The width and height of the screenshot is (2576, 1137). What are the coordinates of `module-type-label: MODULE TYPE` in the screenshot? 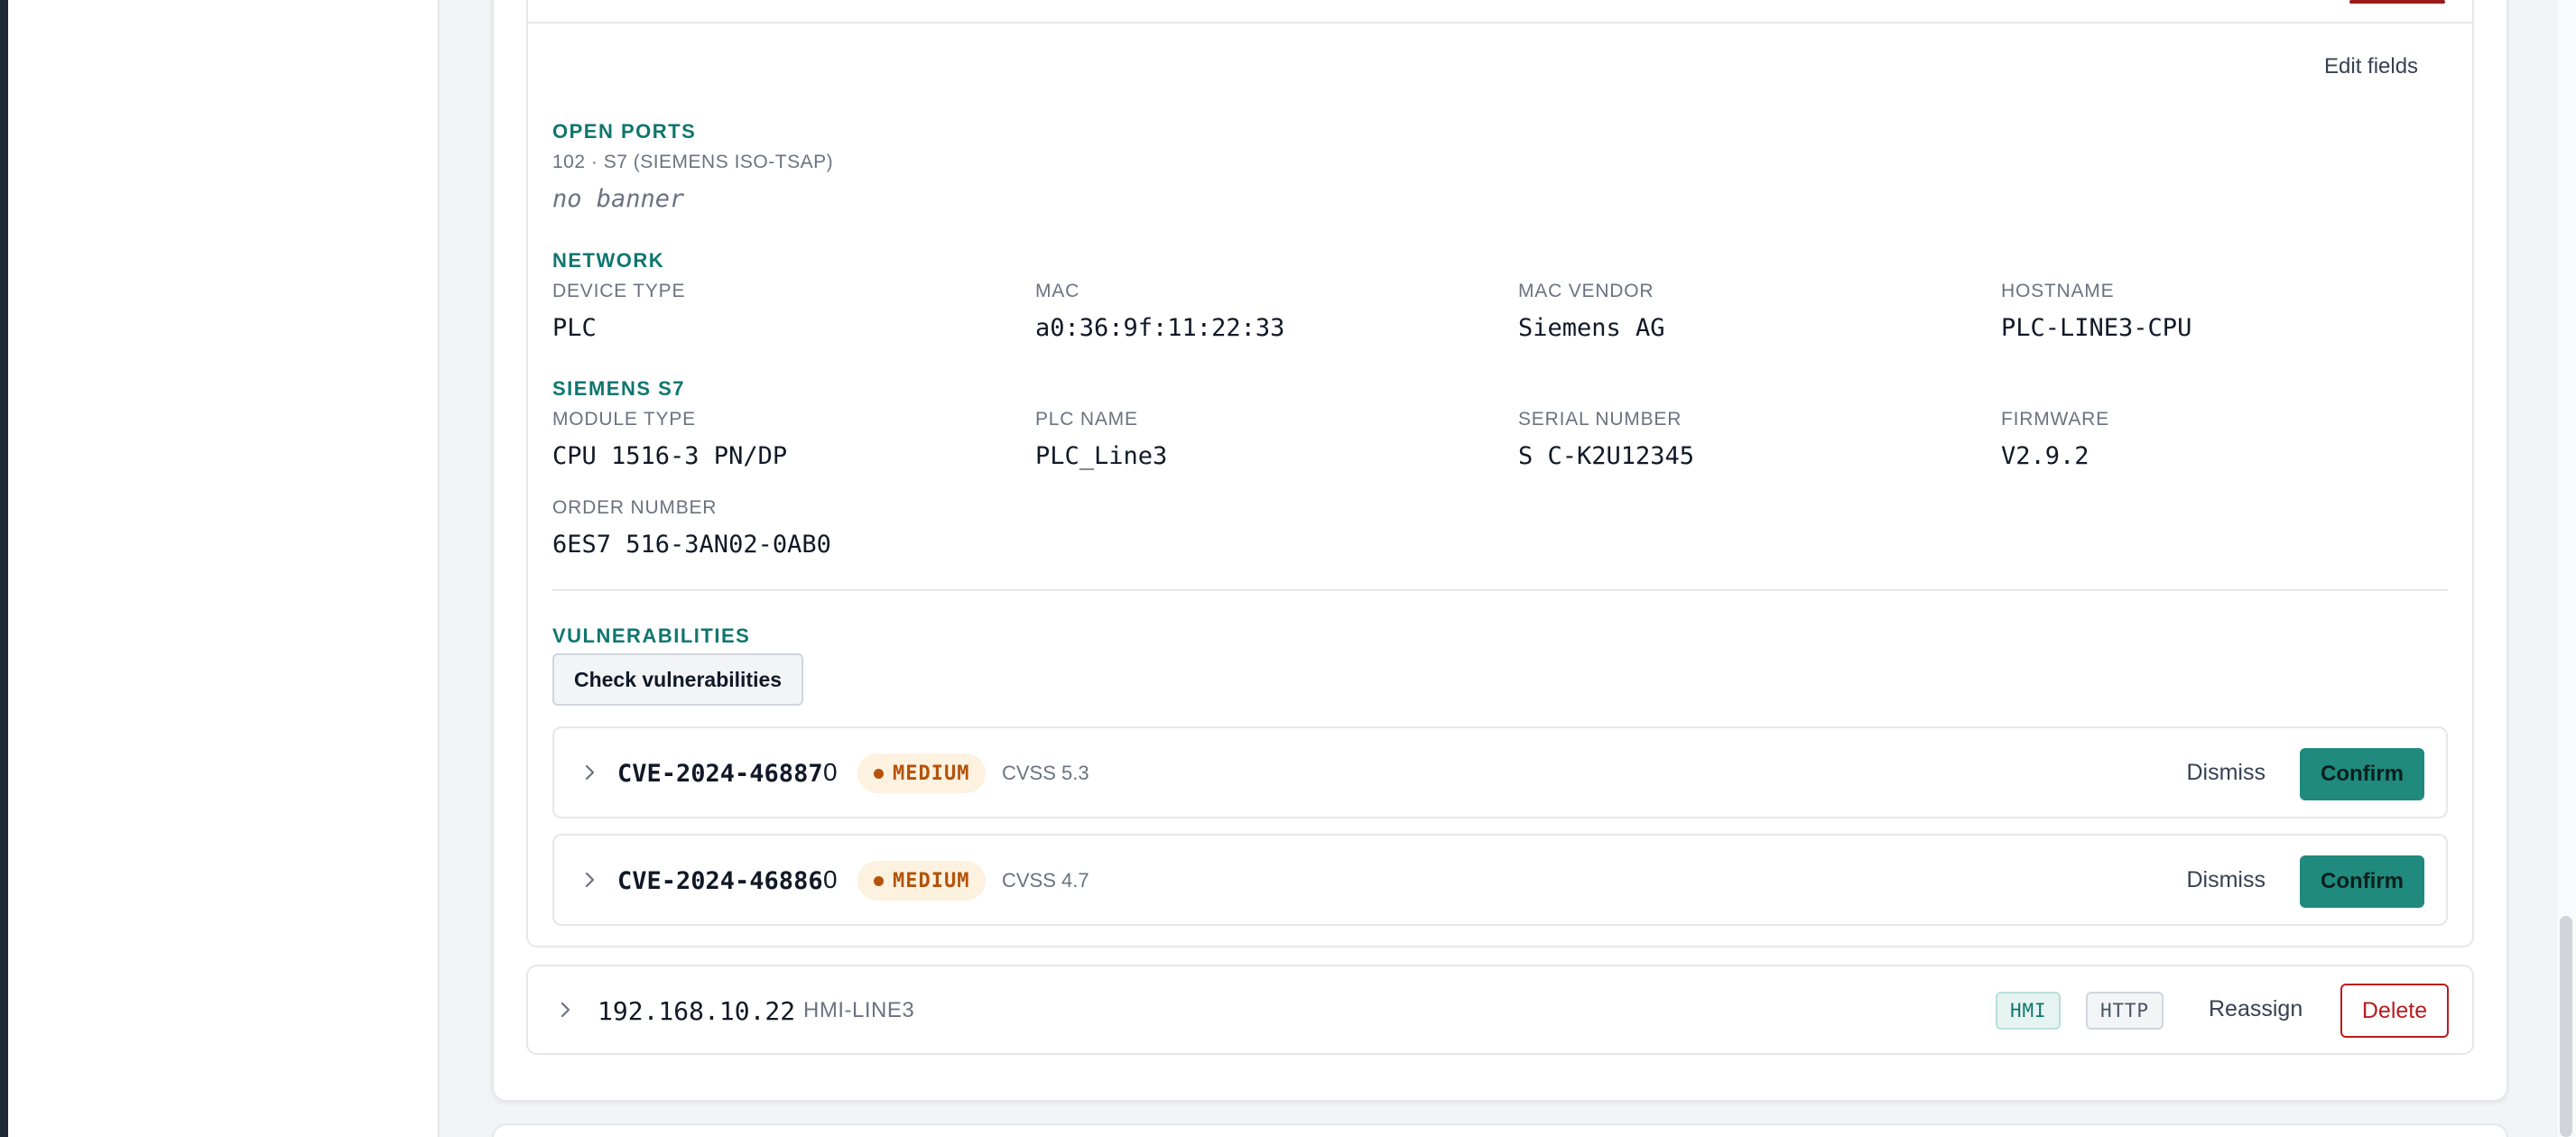 It's located at (624, 420).